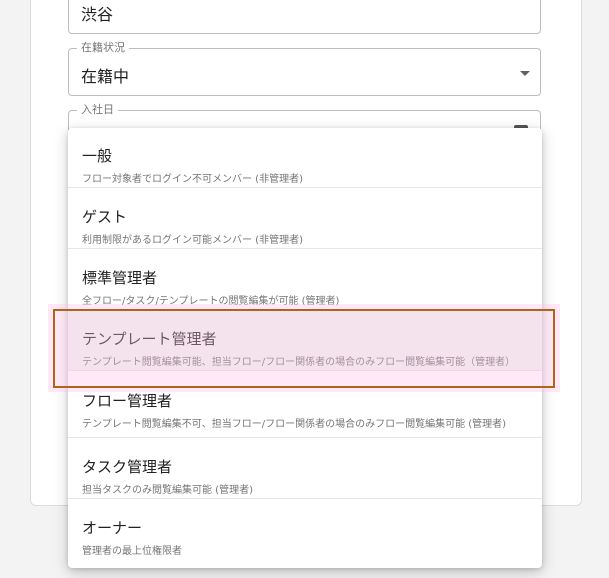  What do you see at coordinates (304, 17) in the screenshot?
I see `location-field: 渋谷` at bounding box center [304, 17].